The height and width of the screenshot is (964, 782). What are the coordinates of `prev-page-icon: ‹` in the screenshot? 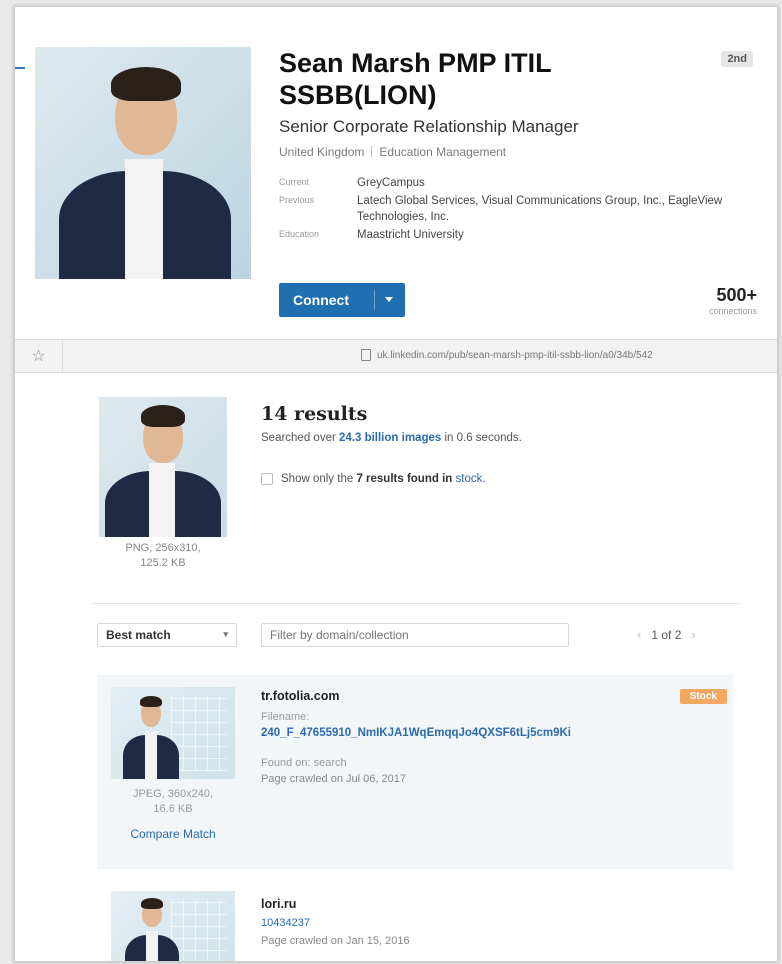 It's located at (639, 634).